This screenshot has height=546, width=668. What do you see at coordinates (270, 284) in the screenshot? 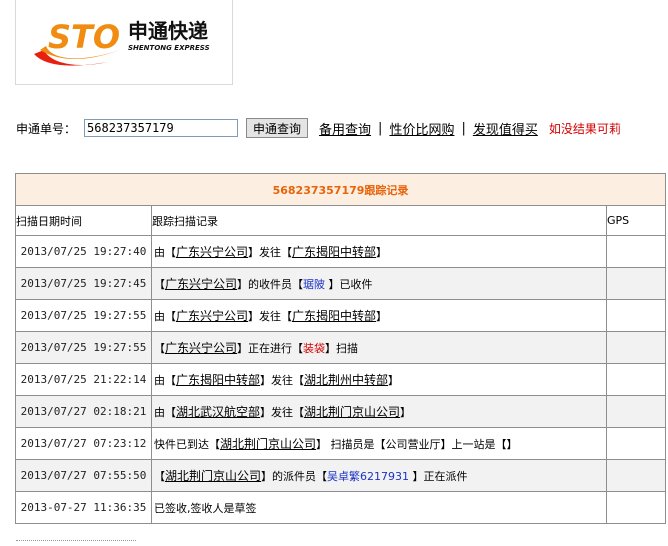
I see `record-text: 】的收件员【` at bounding box center [270, 284].